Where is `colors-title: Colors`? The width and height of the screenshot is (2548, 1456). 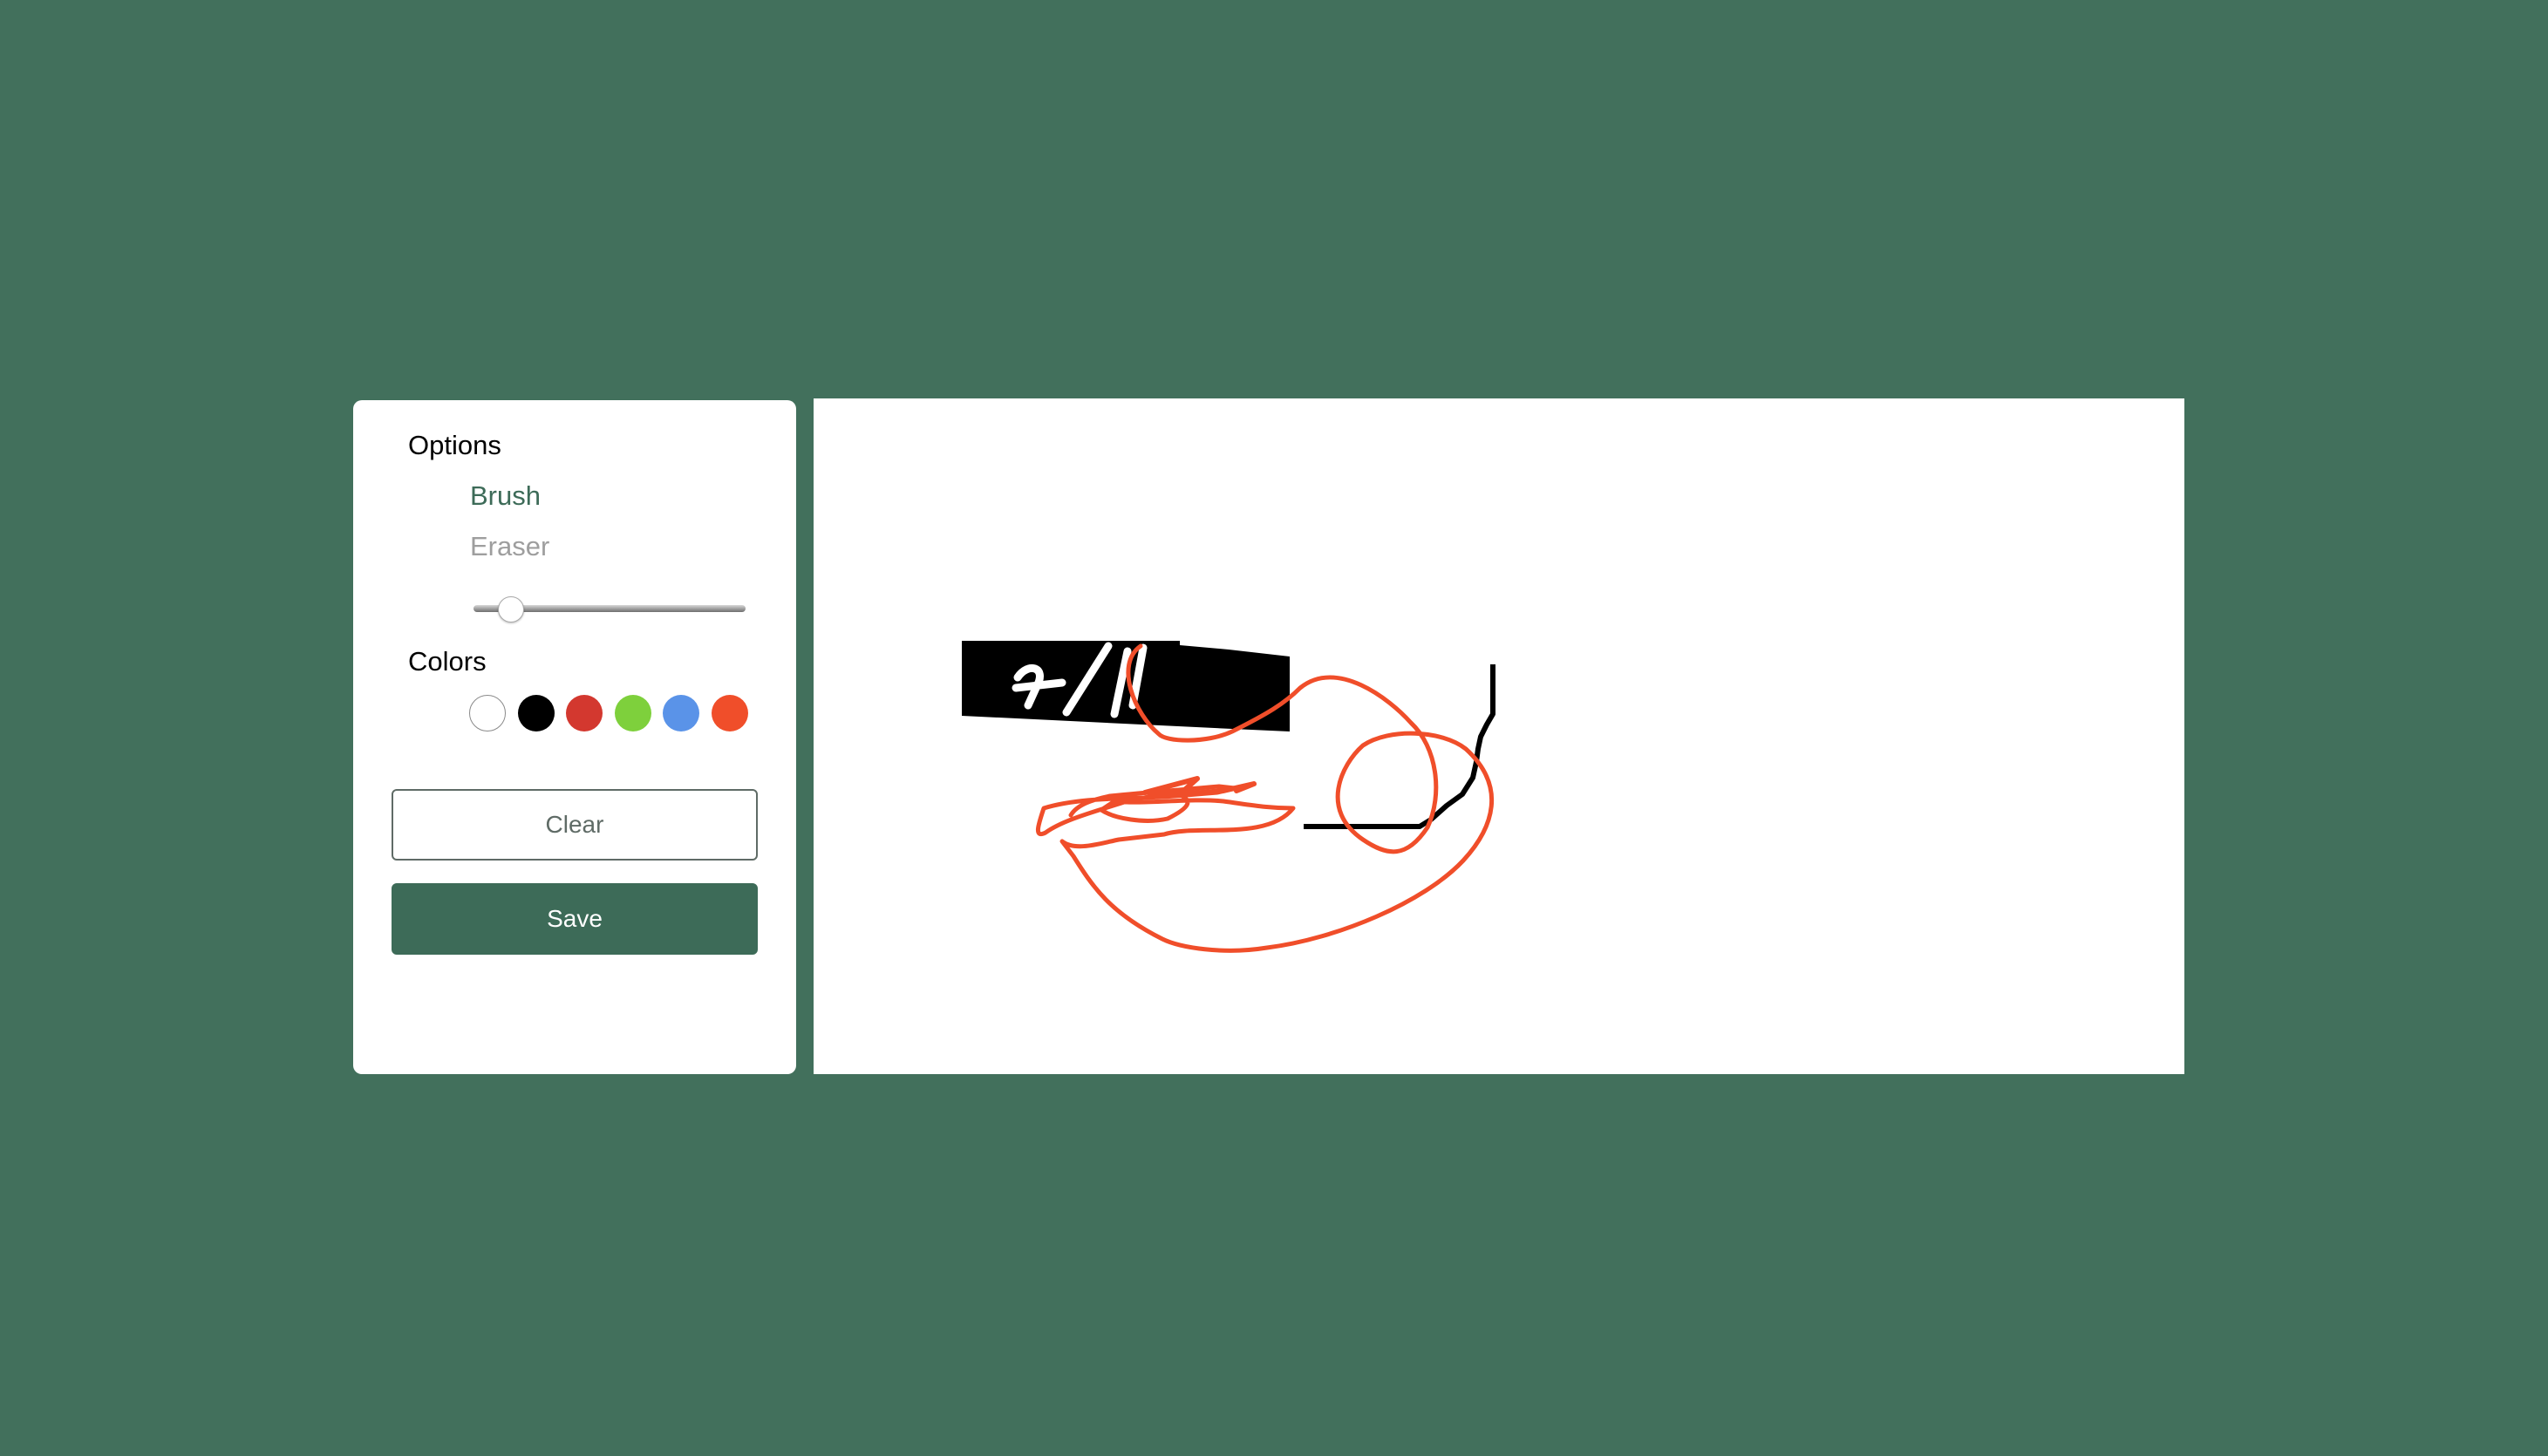
colors-title: Colors is located at coordinates (447, 661).